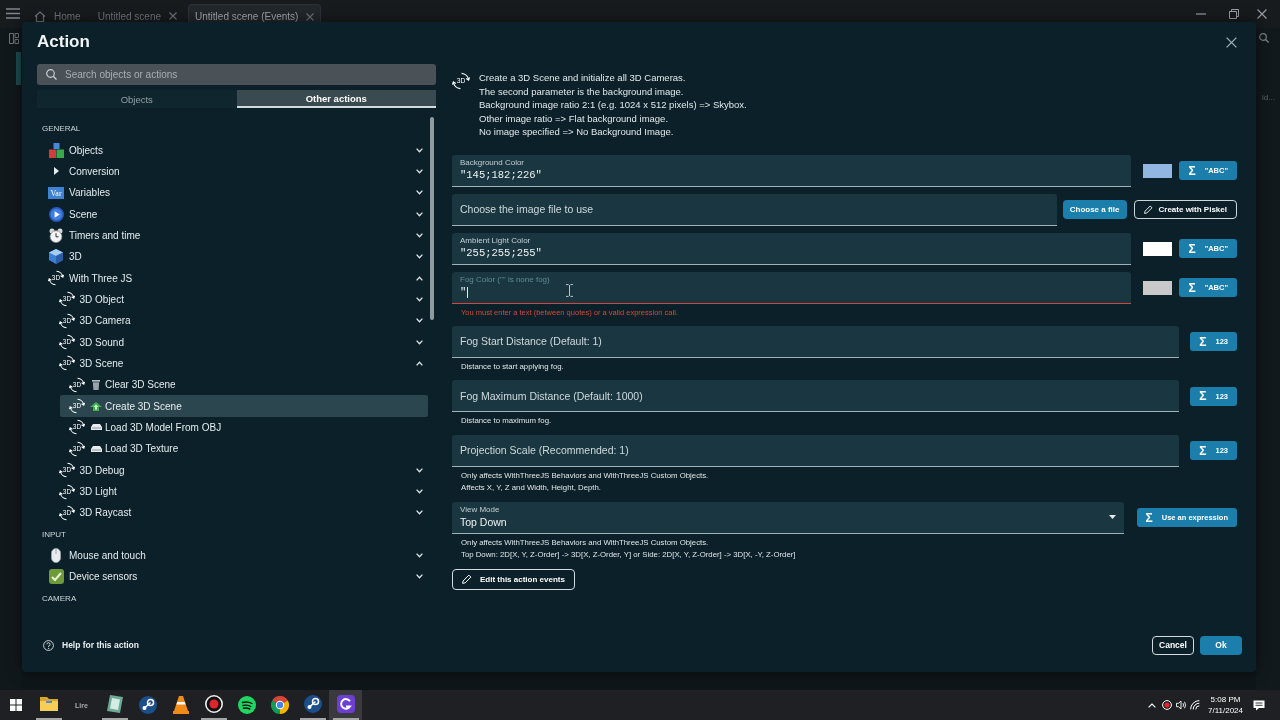 The width and height of the screenshot is (1280, 720). Describe the element at coordinates (114, 704) in the screenshot. I see `notebook-icon` at that location.